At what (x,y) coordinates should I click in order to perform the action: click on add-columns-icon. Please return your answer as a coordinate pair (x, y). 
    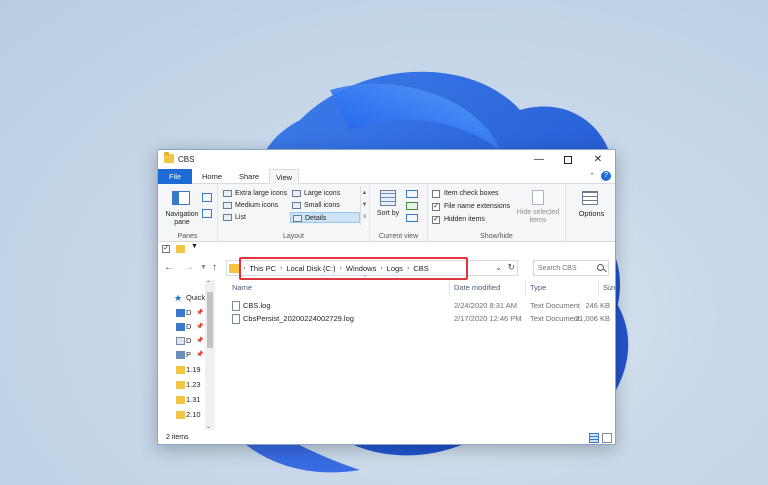
    Looking at the image, I should click on (412, 206).